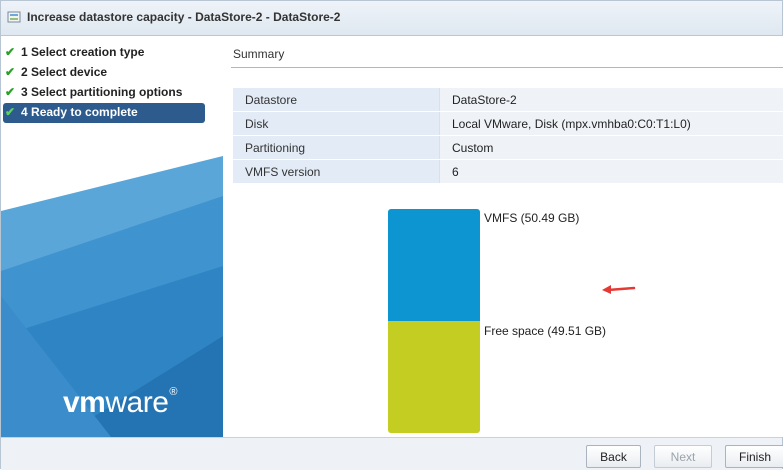  I want to click on row-key: VMFS version, so click(336, 172).